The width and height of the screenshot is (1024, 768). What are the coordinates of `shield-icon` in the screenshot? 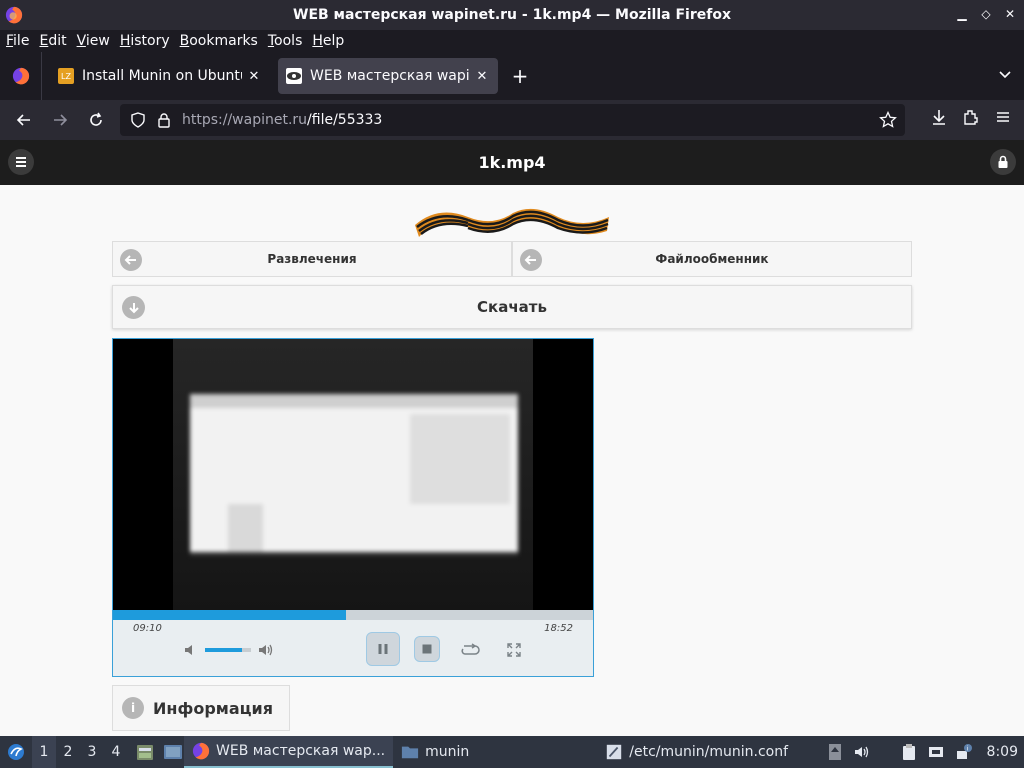 It's located at (138, 120).